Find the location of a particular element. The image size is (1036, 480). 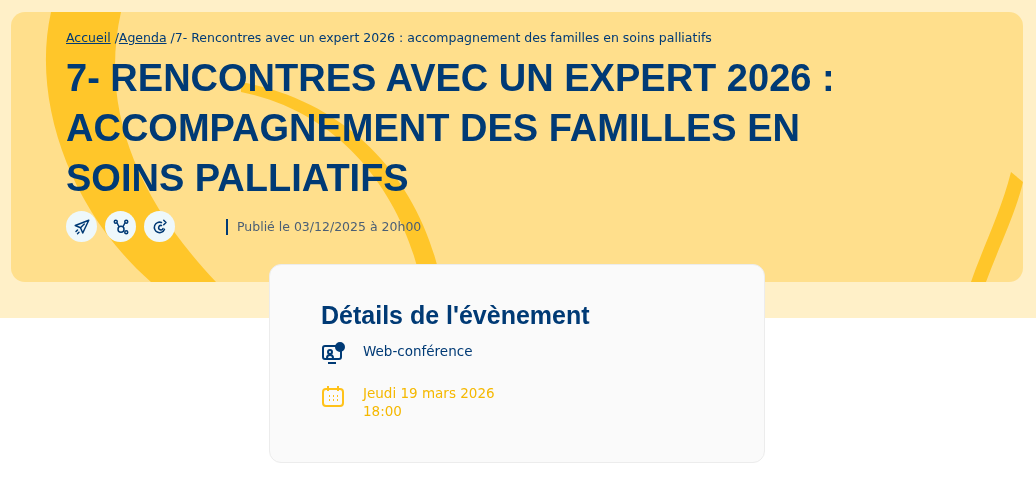

calendar-icon is located at coordinates (333, 396).